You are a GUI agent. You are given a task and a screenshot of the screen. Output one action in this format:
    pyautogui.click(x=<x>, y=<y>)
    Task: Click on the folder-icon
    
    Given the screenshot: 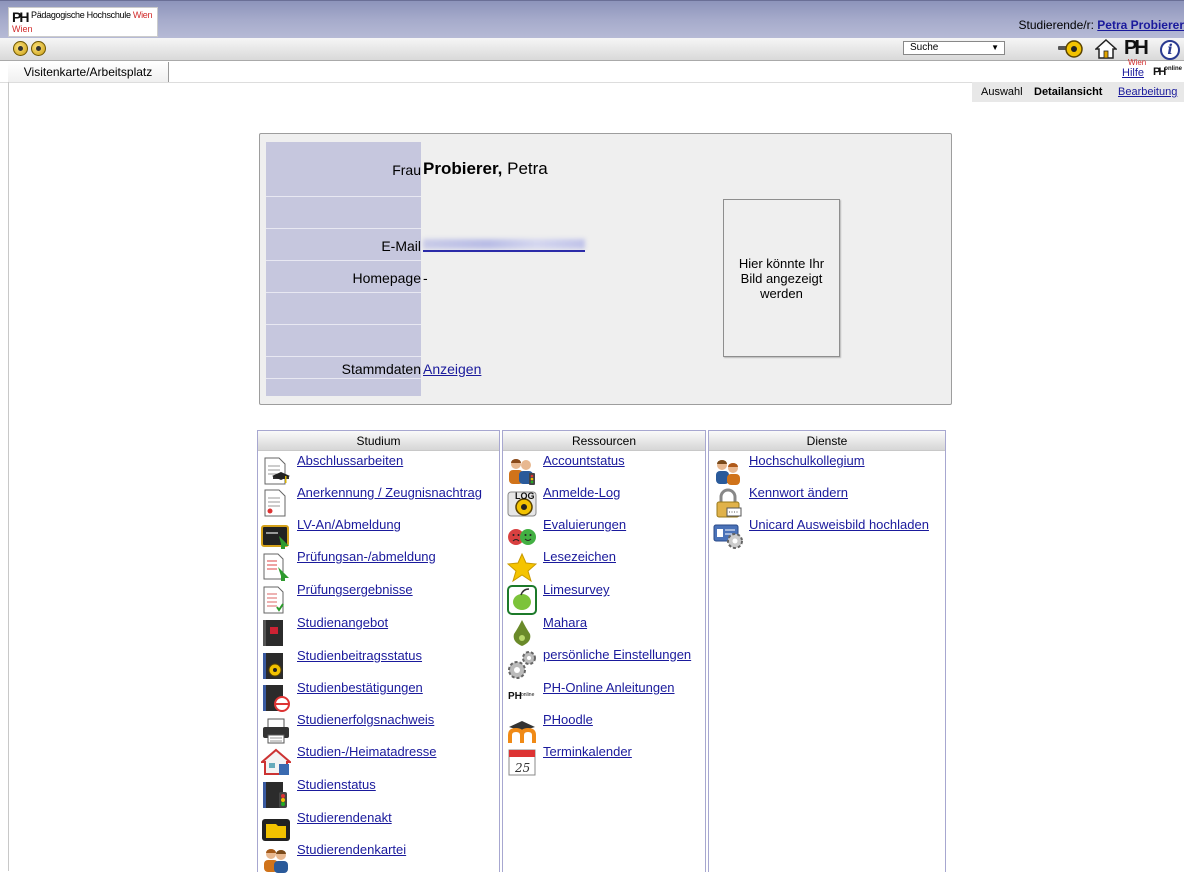 What is the action you would take?
    pyautogui.click(x=276, y=828)
    